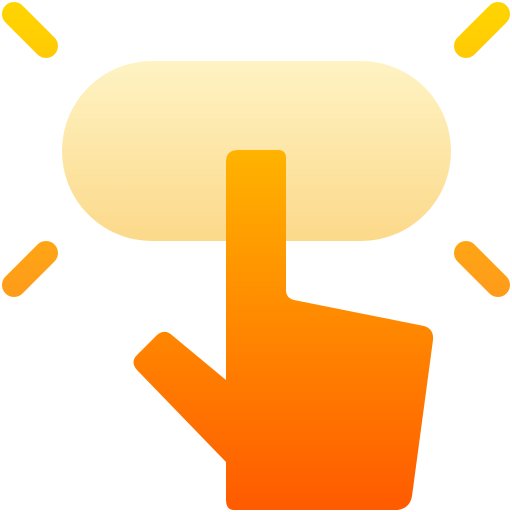 The image size is (512, 512). I want to click on ray-bottom-right, so click(482, 269).